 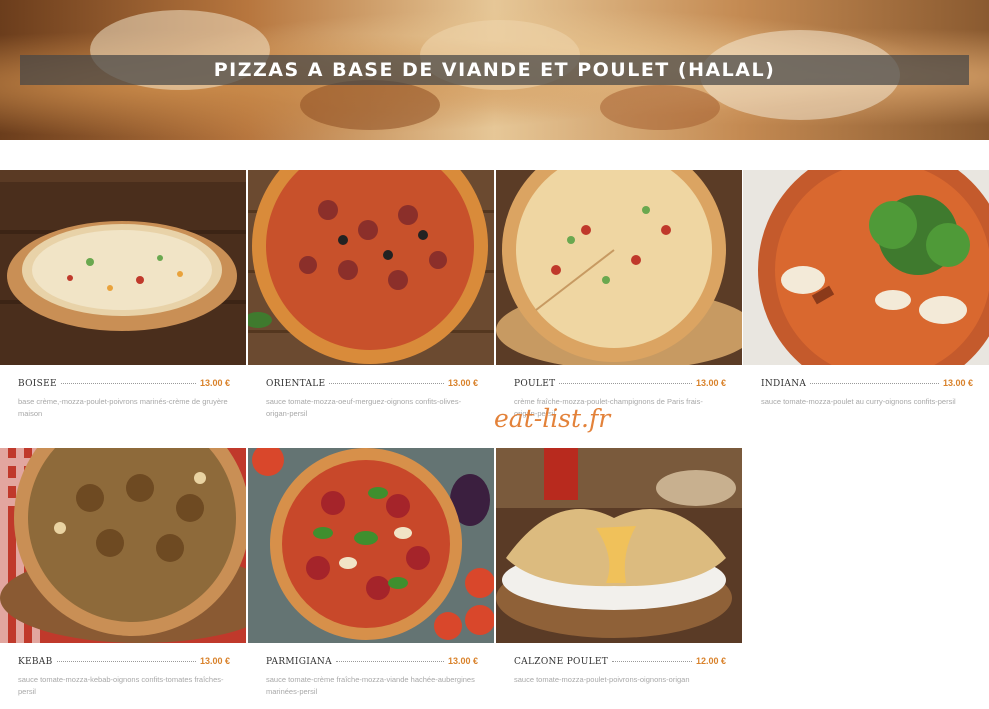 I want to click on item-name: INDIANA, so click(x=784, y=384).